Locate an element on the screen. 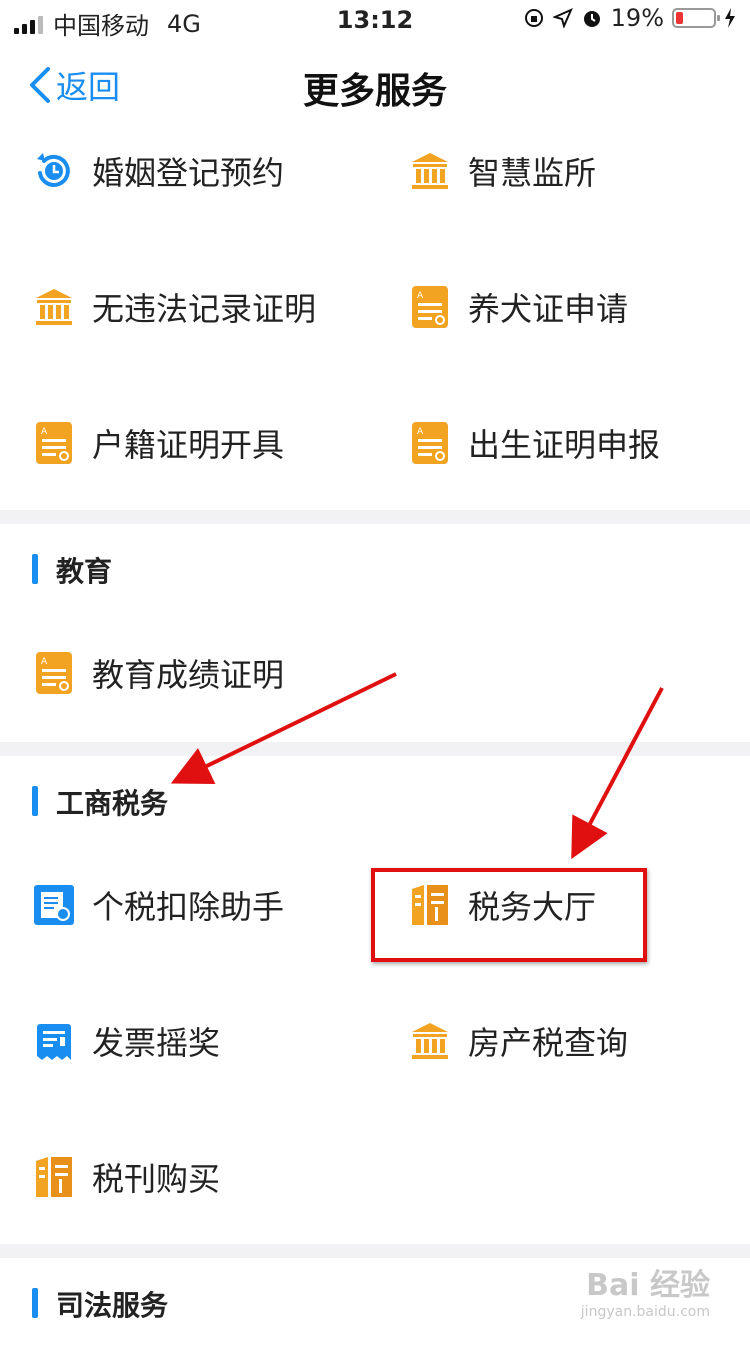  service-item-household-cert: A 户籍证明开具 is located at coordinates (158, 443).